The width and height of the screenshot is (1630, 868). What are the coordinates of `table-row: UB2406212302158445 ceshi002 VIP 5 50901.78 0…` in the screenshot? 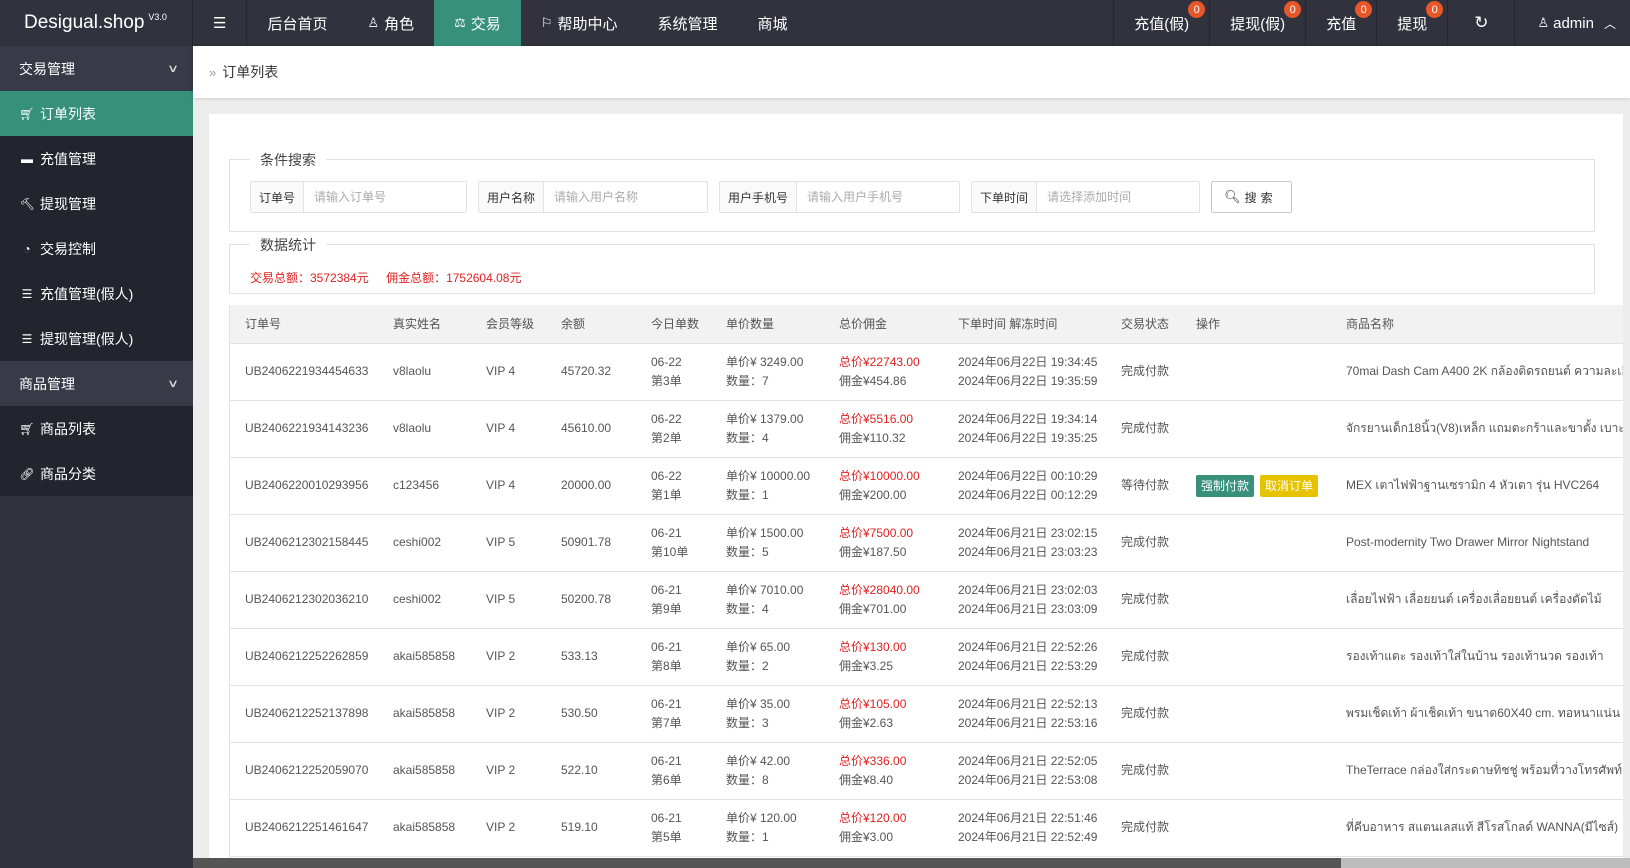 It's located at (926, 543).